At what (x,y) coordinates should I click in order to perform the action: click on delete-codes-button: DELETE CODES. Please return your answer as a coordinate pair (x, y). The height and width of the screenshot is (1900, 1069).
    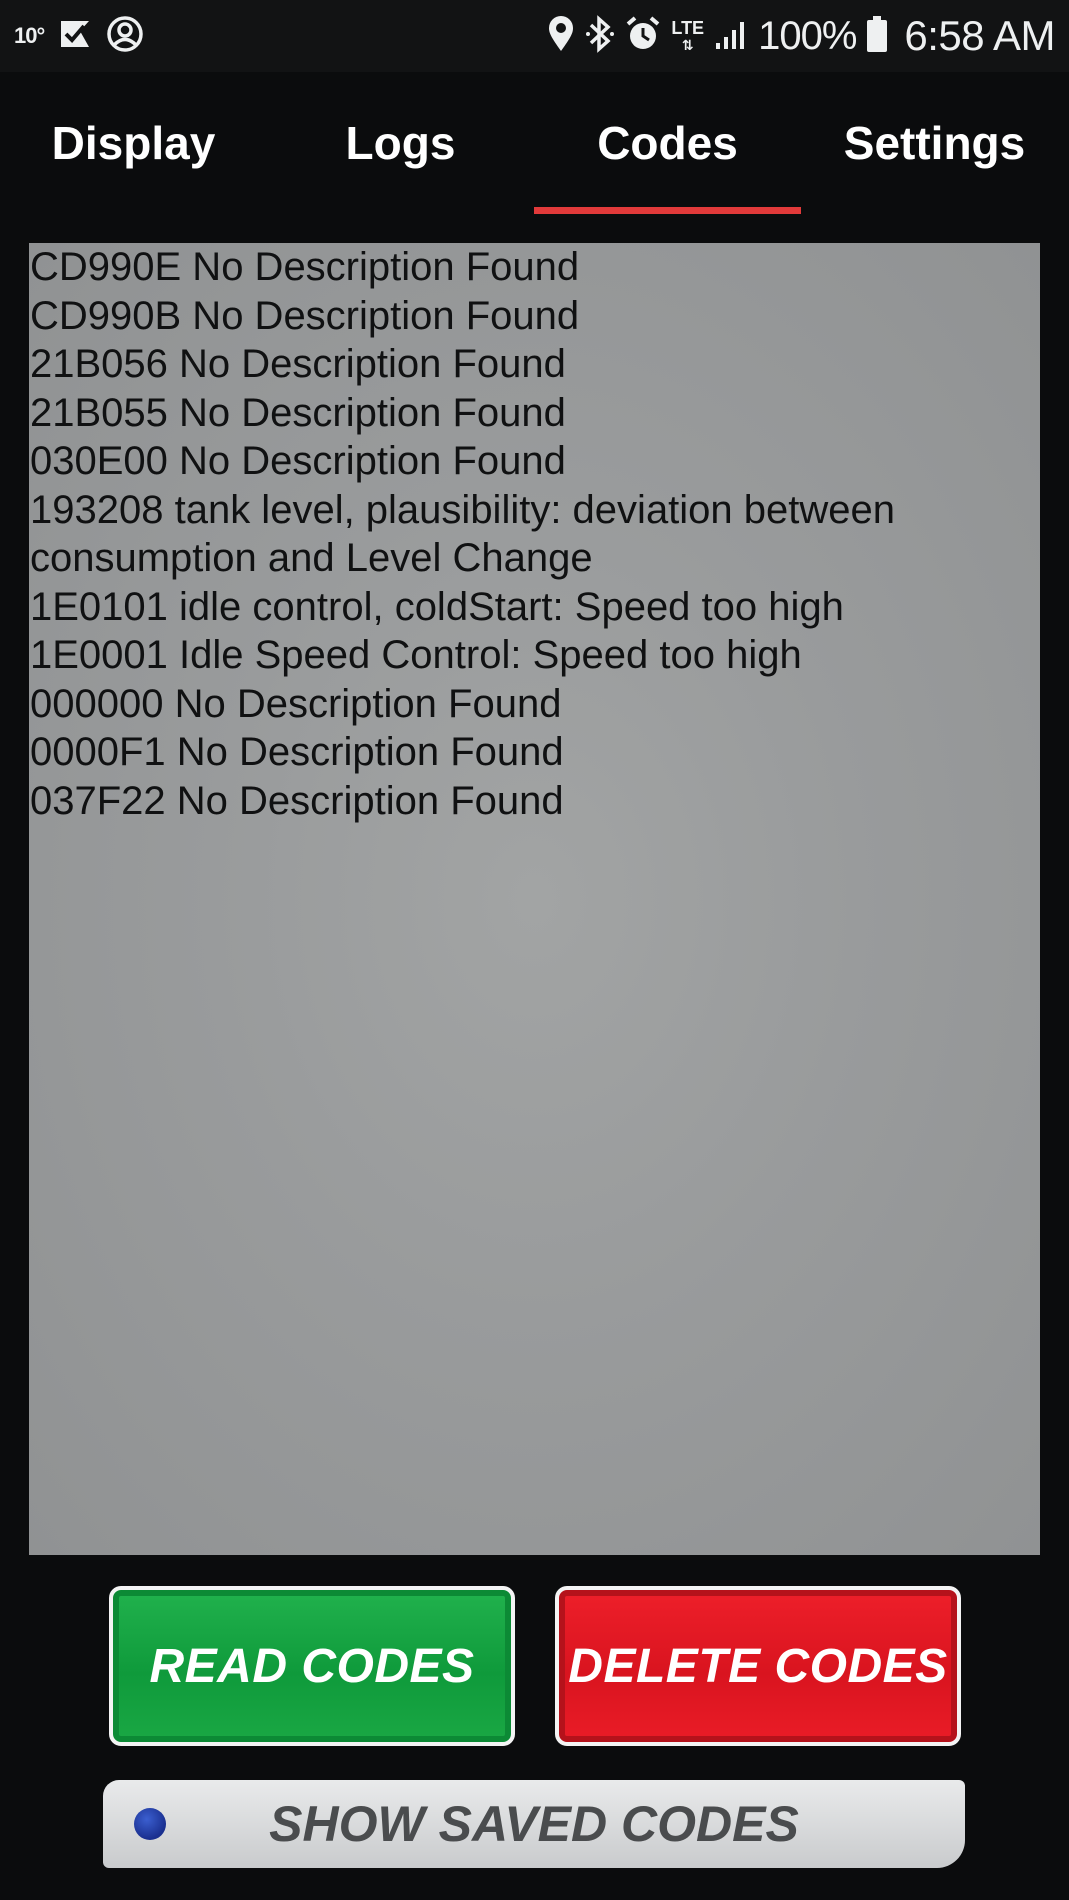
    Looking at the image, I should click on (758, 1666).